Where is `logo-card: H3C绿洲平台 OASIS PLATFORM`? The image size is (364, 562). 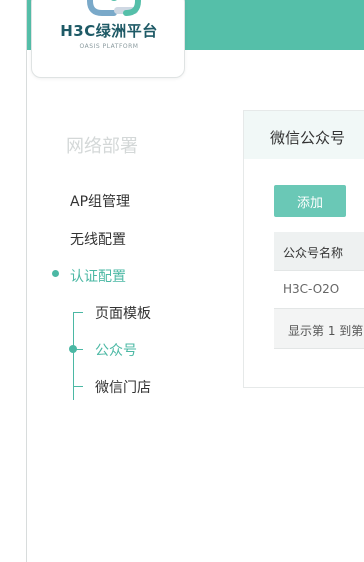
logo-card: H3C绿洲平台 OASIS PLATFORM is located at coordinates (108, 39).